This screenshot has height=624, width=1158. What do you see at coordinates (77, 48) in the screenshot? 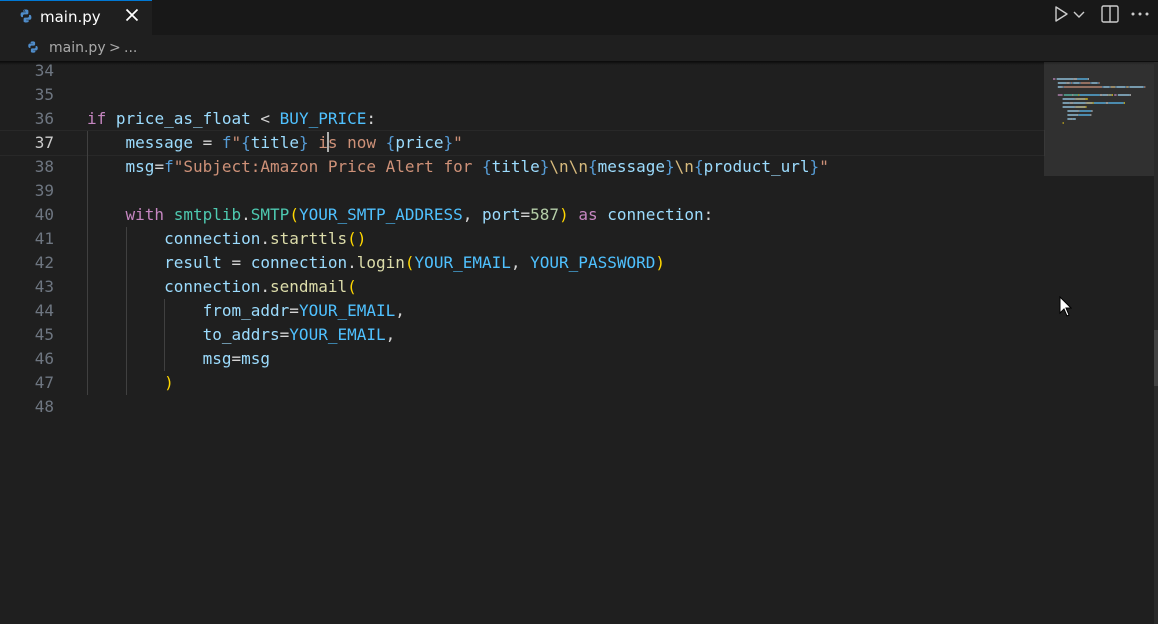
I see `breadcrumb-file: main.py` at bounding box center [77, 48].